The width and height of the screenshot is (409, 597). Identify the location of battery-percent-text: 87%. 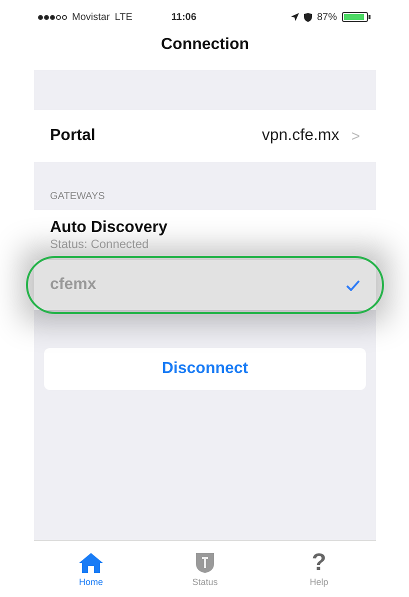
(326, 17).